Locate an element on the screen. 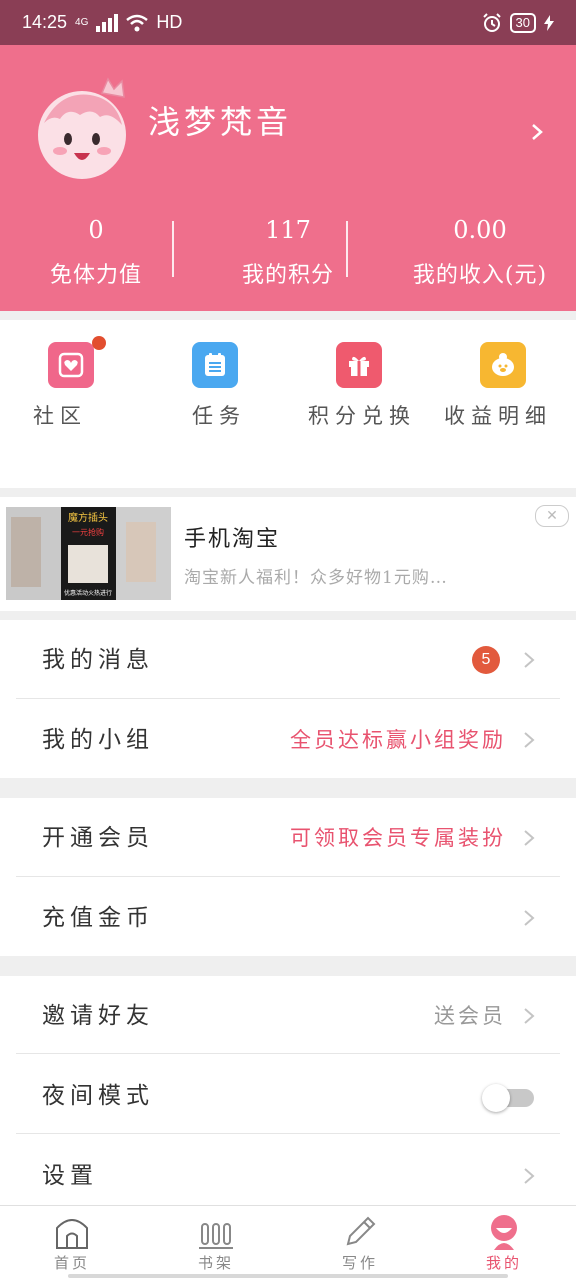  menu-label: 开通会员 is located at coordinates (98, 838).